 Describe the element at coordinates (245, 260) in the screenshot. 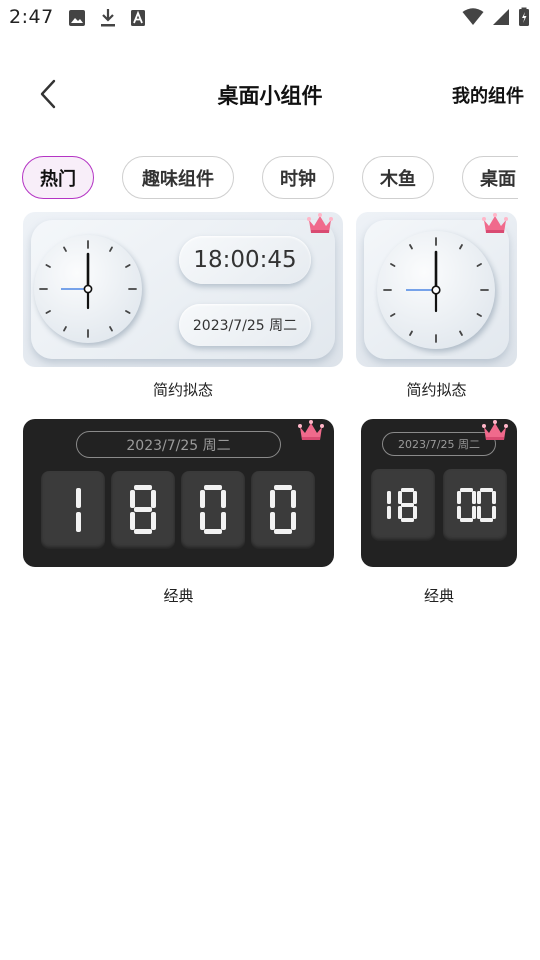

I see `digital-time-pill: 18:00:45` at that location.